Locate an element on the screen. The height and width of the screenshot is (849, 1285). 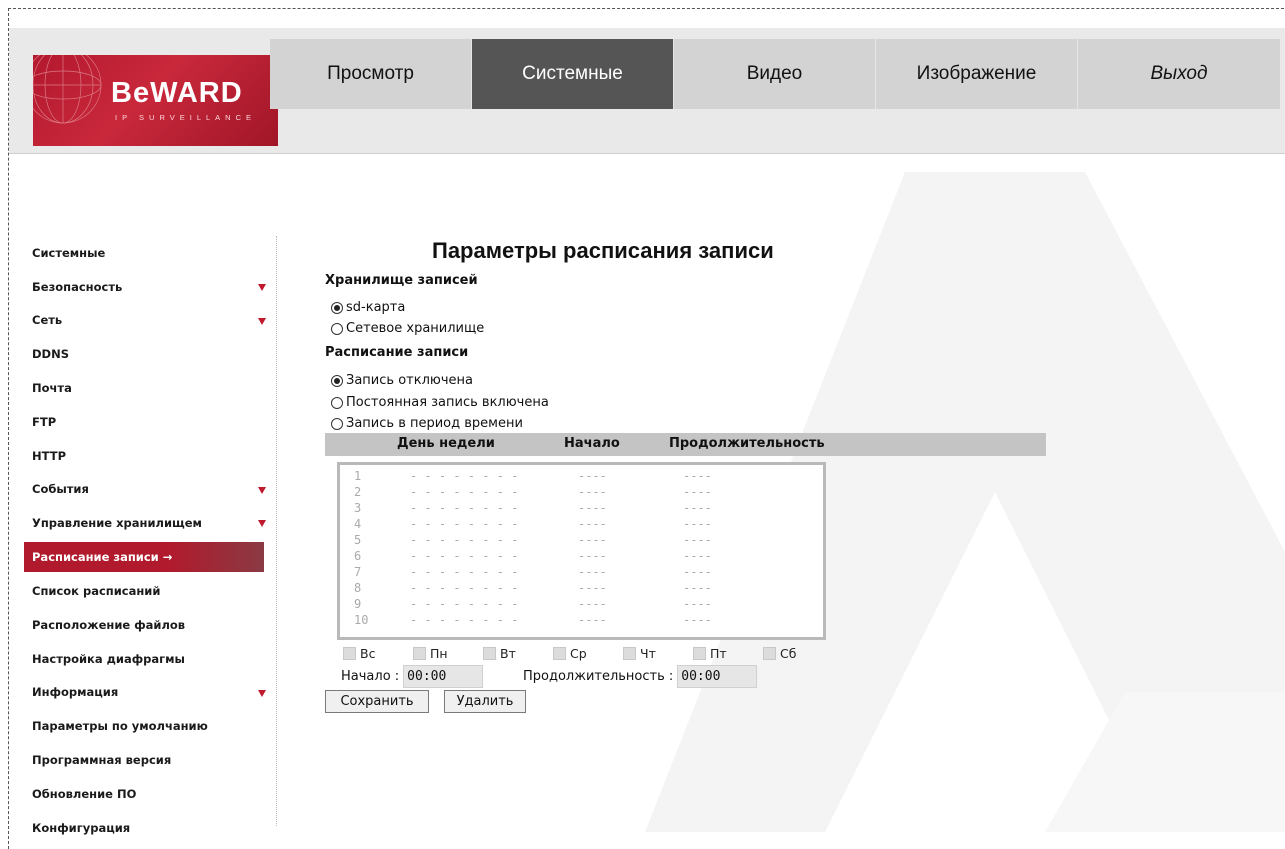
sidebar-item-label: Обновление ПО is located at coordinates (84, 793).